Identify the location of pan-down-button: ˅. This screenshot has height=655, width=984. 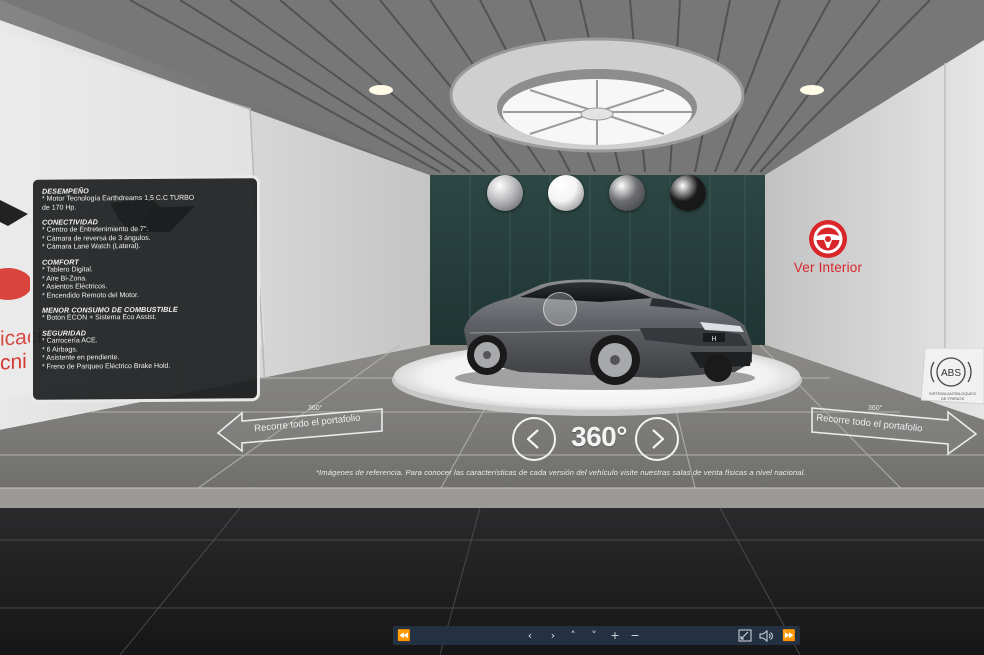
(594, 635).